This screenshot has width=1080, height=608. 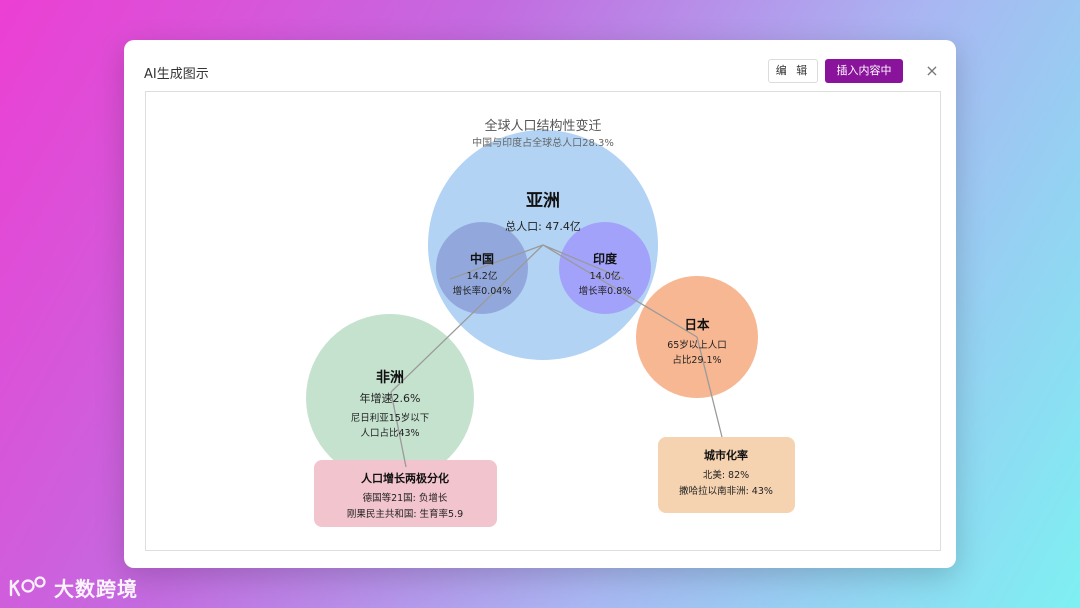 What do you see at coordinates (405, 498) in the screenshot?
I see `polarization-line1: 德国等21国: 负增长` at bounding box center [405, 498].